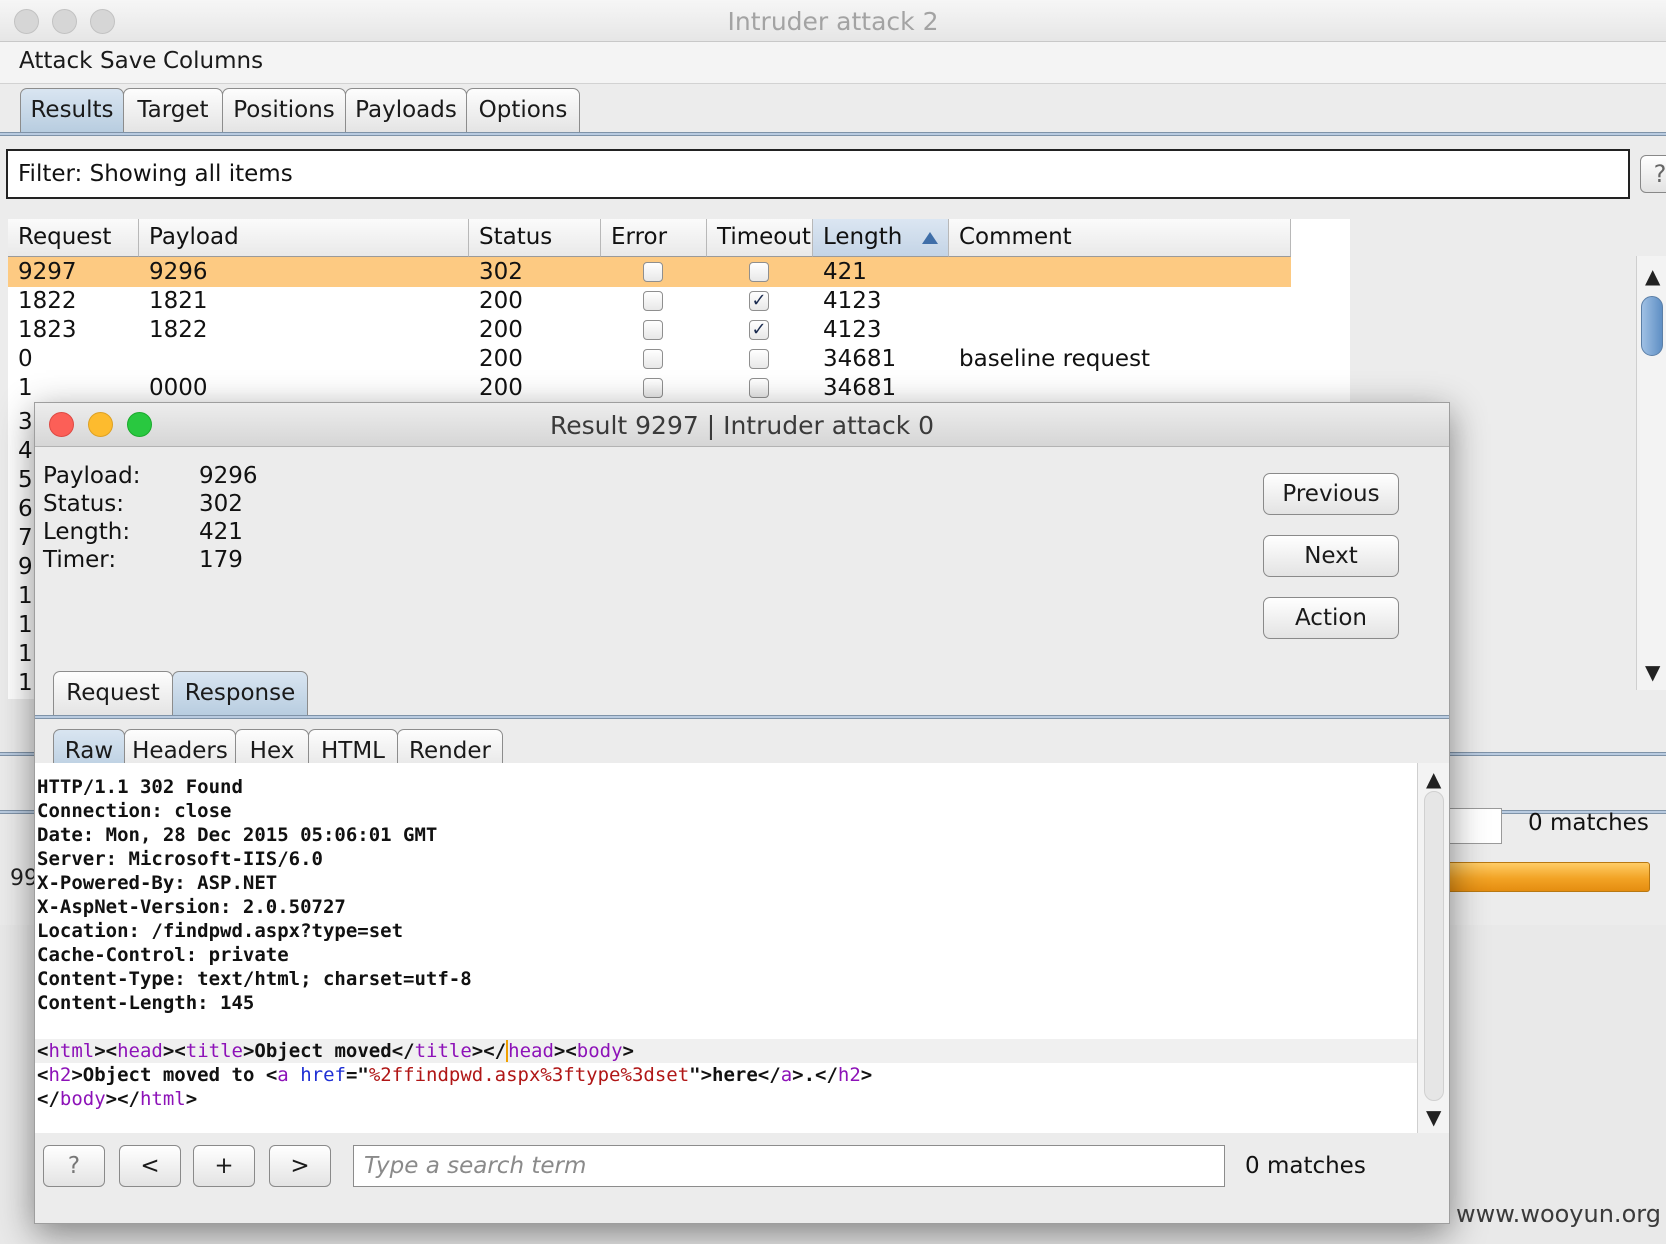  Describe the element at coordinates (535, 238) in the screenshot. I see `column-header-status: Status` at that location.